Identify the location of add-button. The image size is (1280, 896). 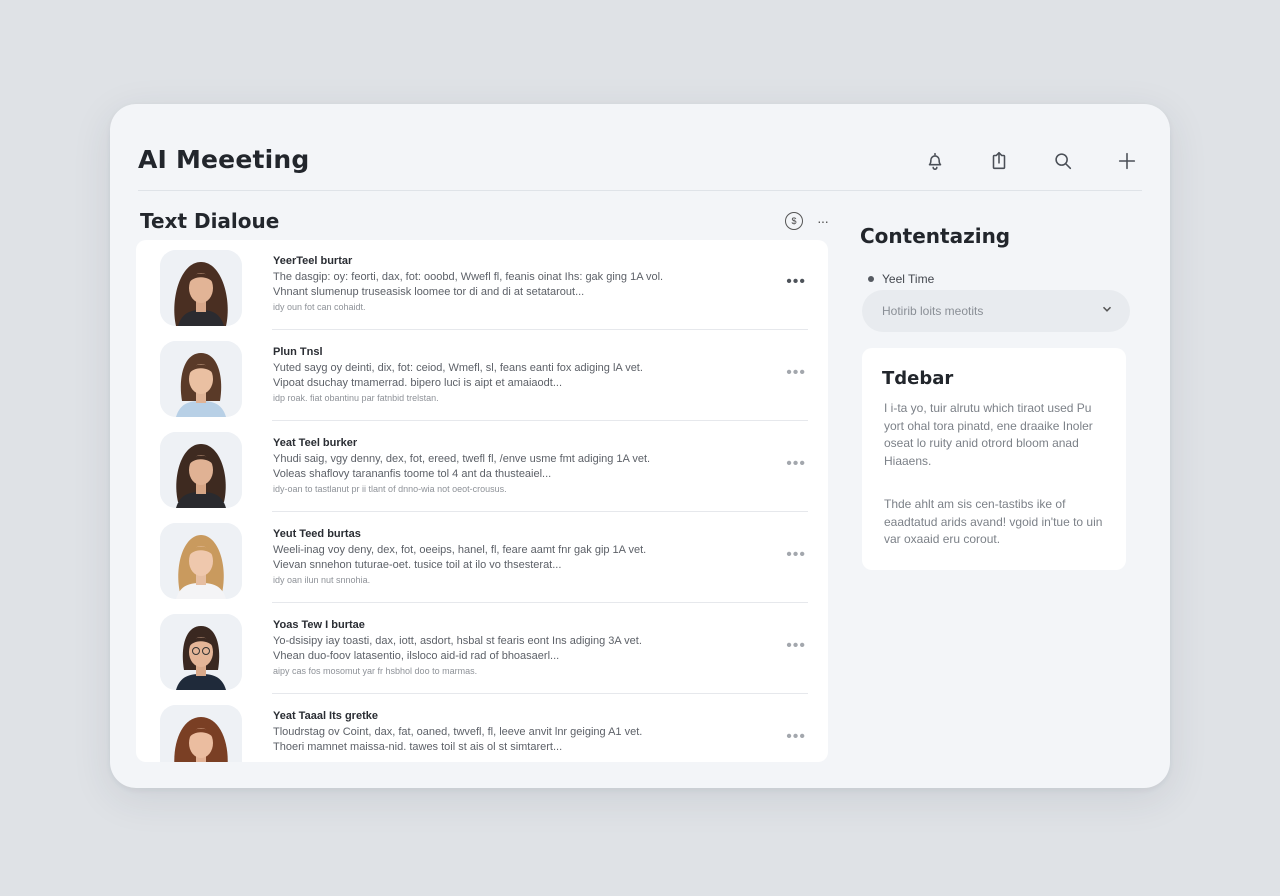
(1127, 161).